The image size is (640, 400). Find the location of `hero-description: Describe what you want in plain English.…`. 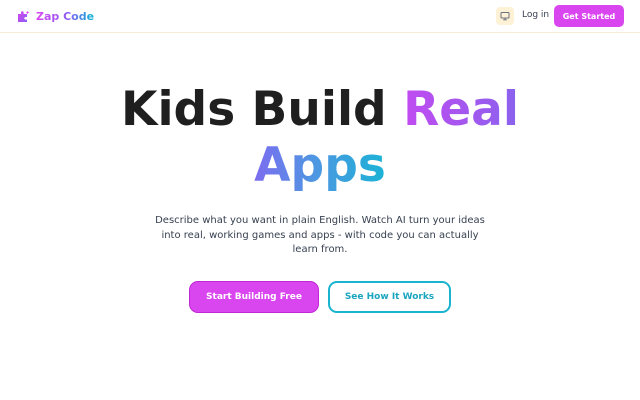

hero-description: Describe what you want in plain English.… is located at coordinates (320, 235).